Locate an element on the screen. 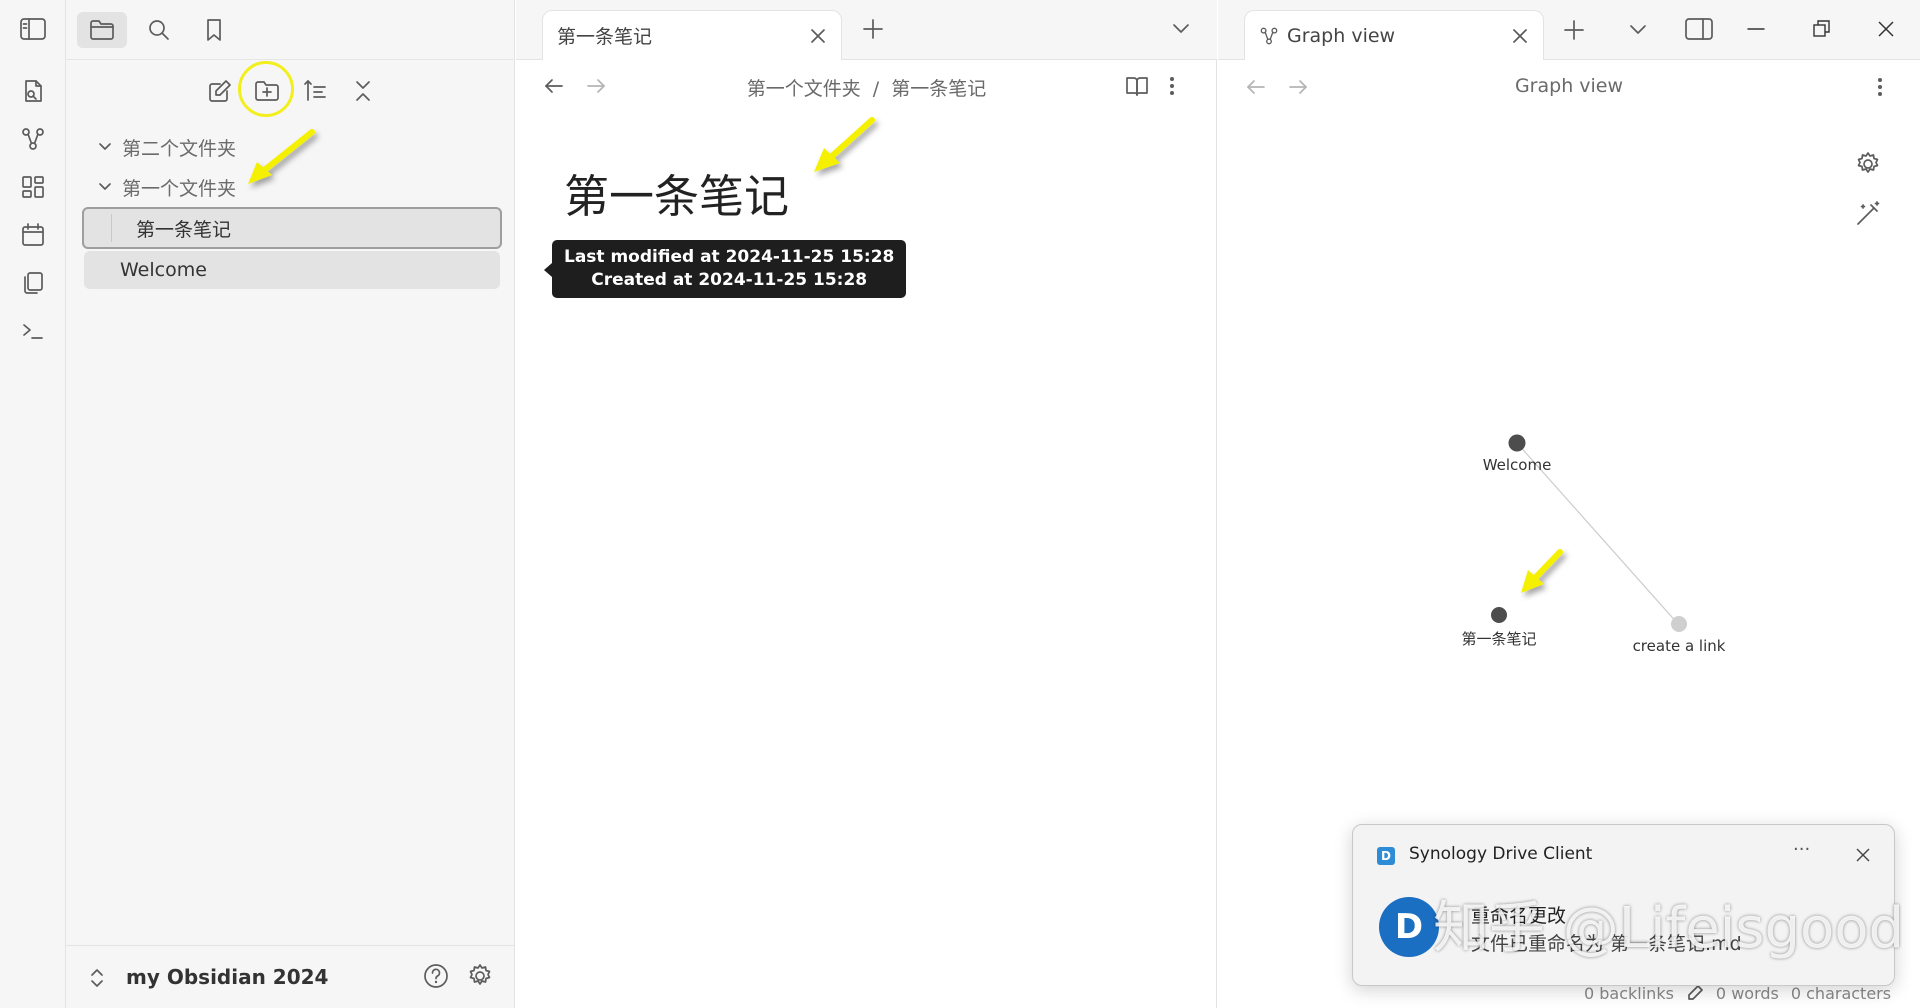 This screenshot has height=1008, width=1920. tab-note: 第一条笔记 is located at coordinates (692, 35).